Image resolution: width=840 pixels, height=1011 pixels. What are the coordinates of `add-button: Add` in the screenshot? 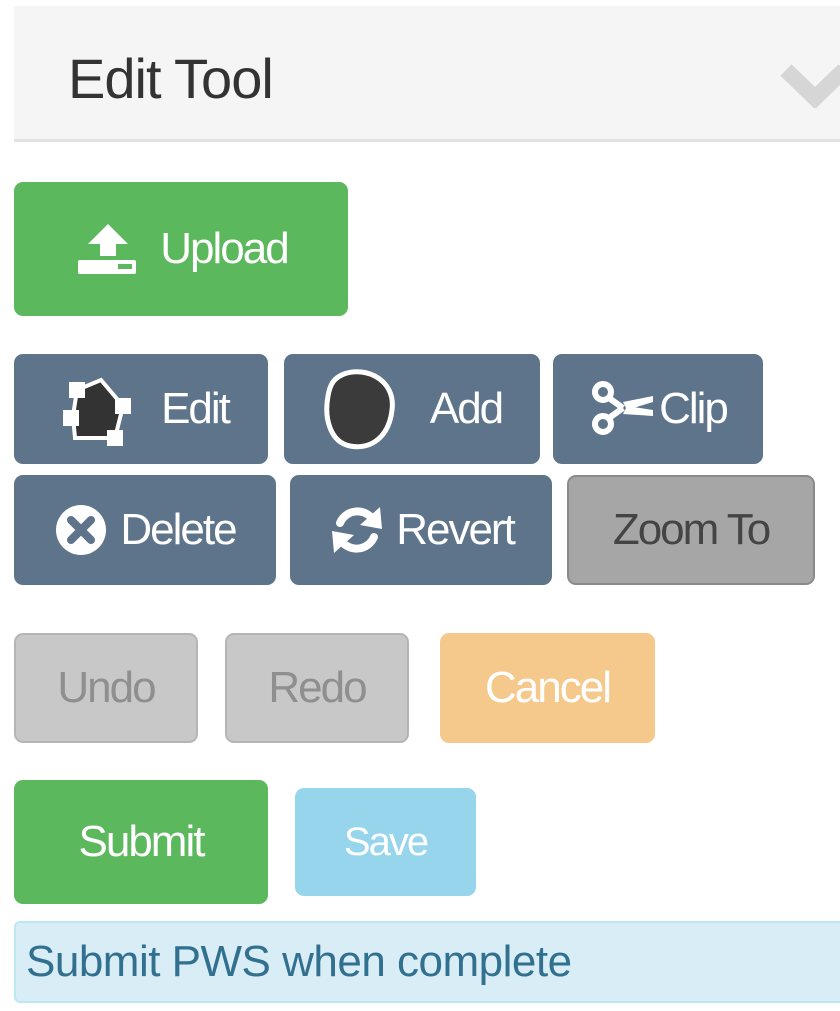 It's located at (412, 409).